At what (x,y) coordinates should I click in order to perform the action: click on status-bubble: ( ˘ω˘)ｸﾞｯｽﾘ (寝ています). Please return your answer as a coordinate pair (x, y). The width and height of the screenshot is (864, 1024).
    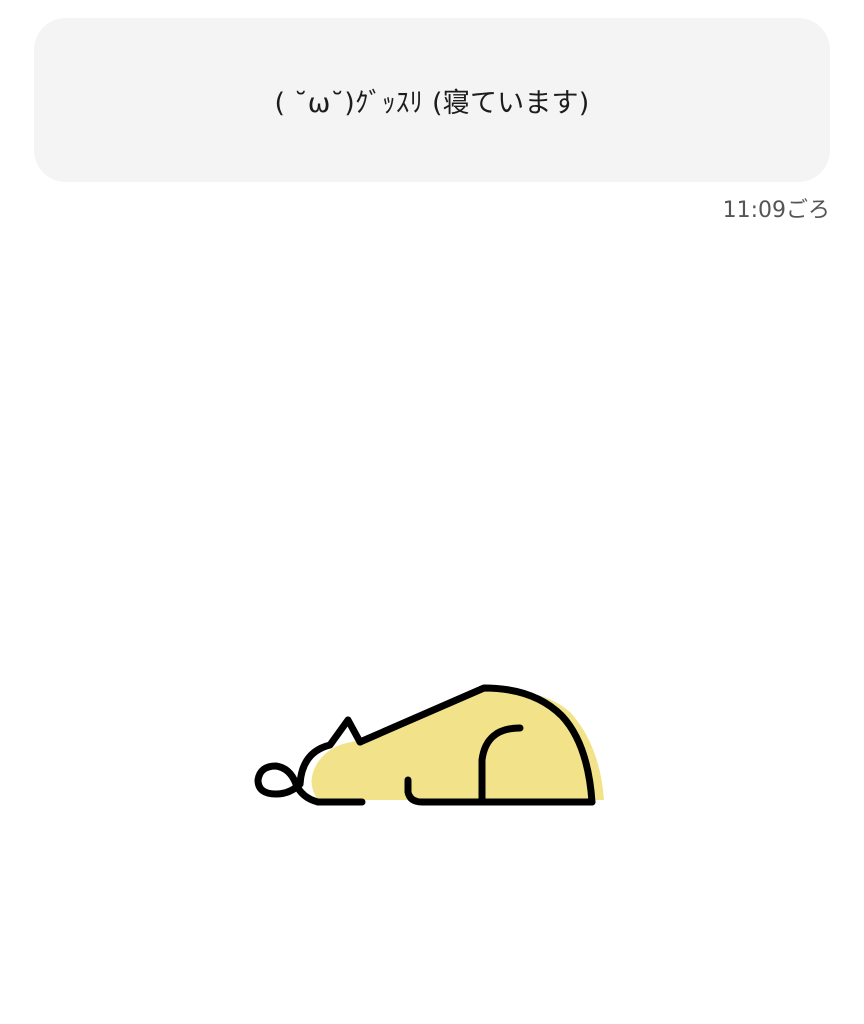
    Looking at the image, I should click on (432, 100).